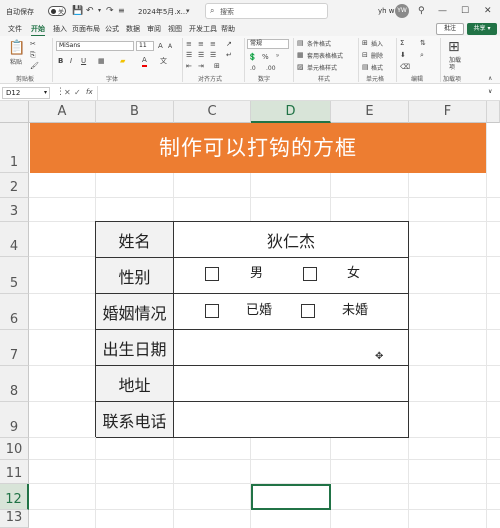  Describe the element at coordinates (277, 57) in the screenshot. I see `comma-style-icon: ⁹` at that location.